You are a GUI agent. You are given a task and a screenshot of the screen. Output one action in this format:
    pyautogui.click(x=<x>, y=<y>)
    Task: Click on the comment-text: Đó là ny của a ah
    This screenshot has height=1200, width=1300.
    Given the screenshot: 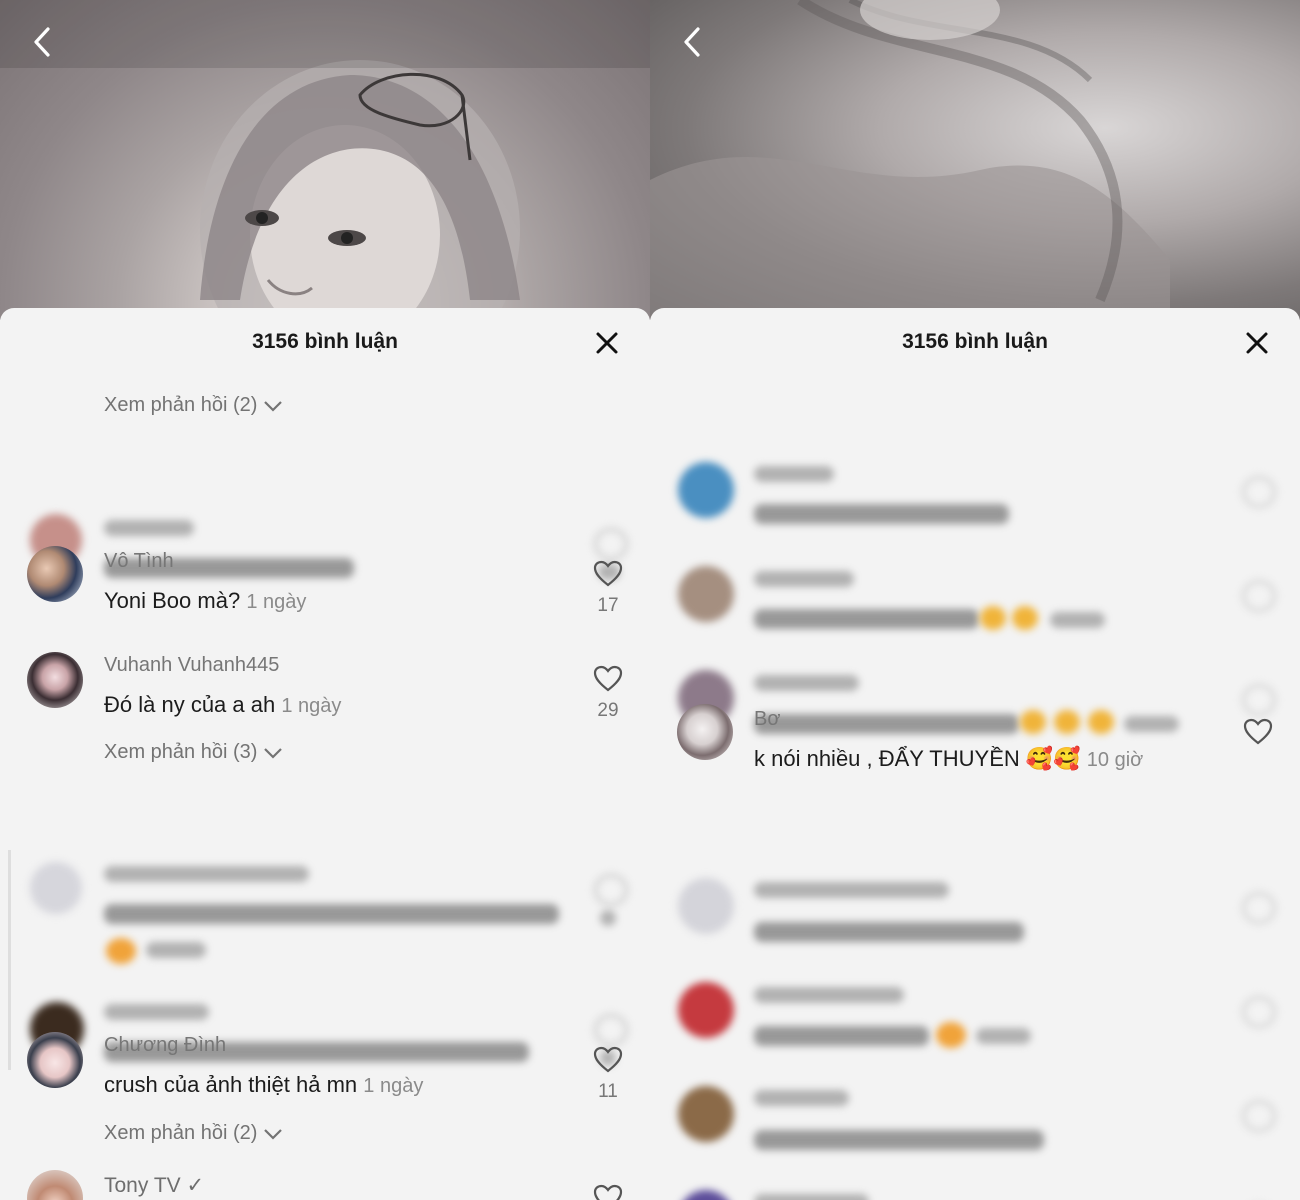 What is the action you would take?
    pyautogui.click(x=190, y=704)
    